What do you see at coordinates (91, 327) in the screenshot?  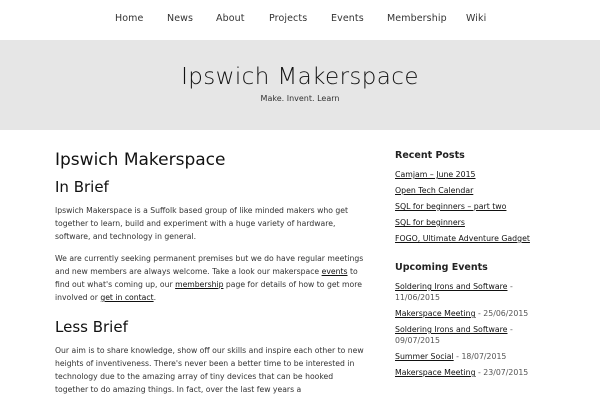 I see `less-brief-heading: Less Brief` at bounding box center [91, 327].